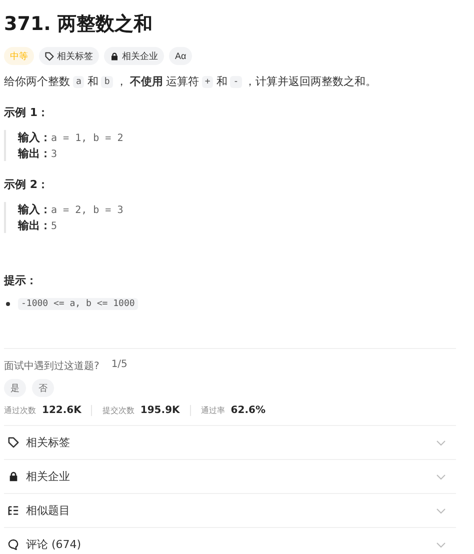 The height and width of the screenshot is (554, 474). What do you see at coordinates (208, 82) in the screenshot?
I see `inline-code: +` at bounding box center [208, 82].